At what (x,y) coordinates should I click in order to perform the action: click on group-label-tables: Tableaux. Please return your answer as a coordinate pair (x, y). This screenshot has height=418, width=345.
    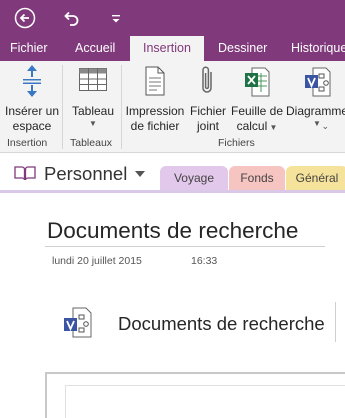
    Looking at the image, I should click on (91, 143).